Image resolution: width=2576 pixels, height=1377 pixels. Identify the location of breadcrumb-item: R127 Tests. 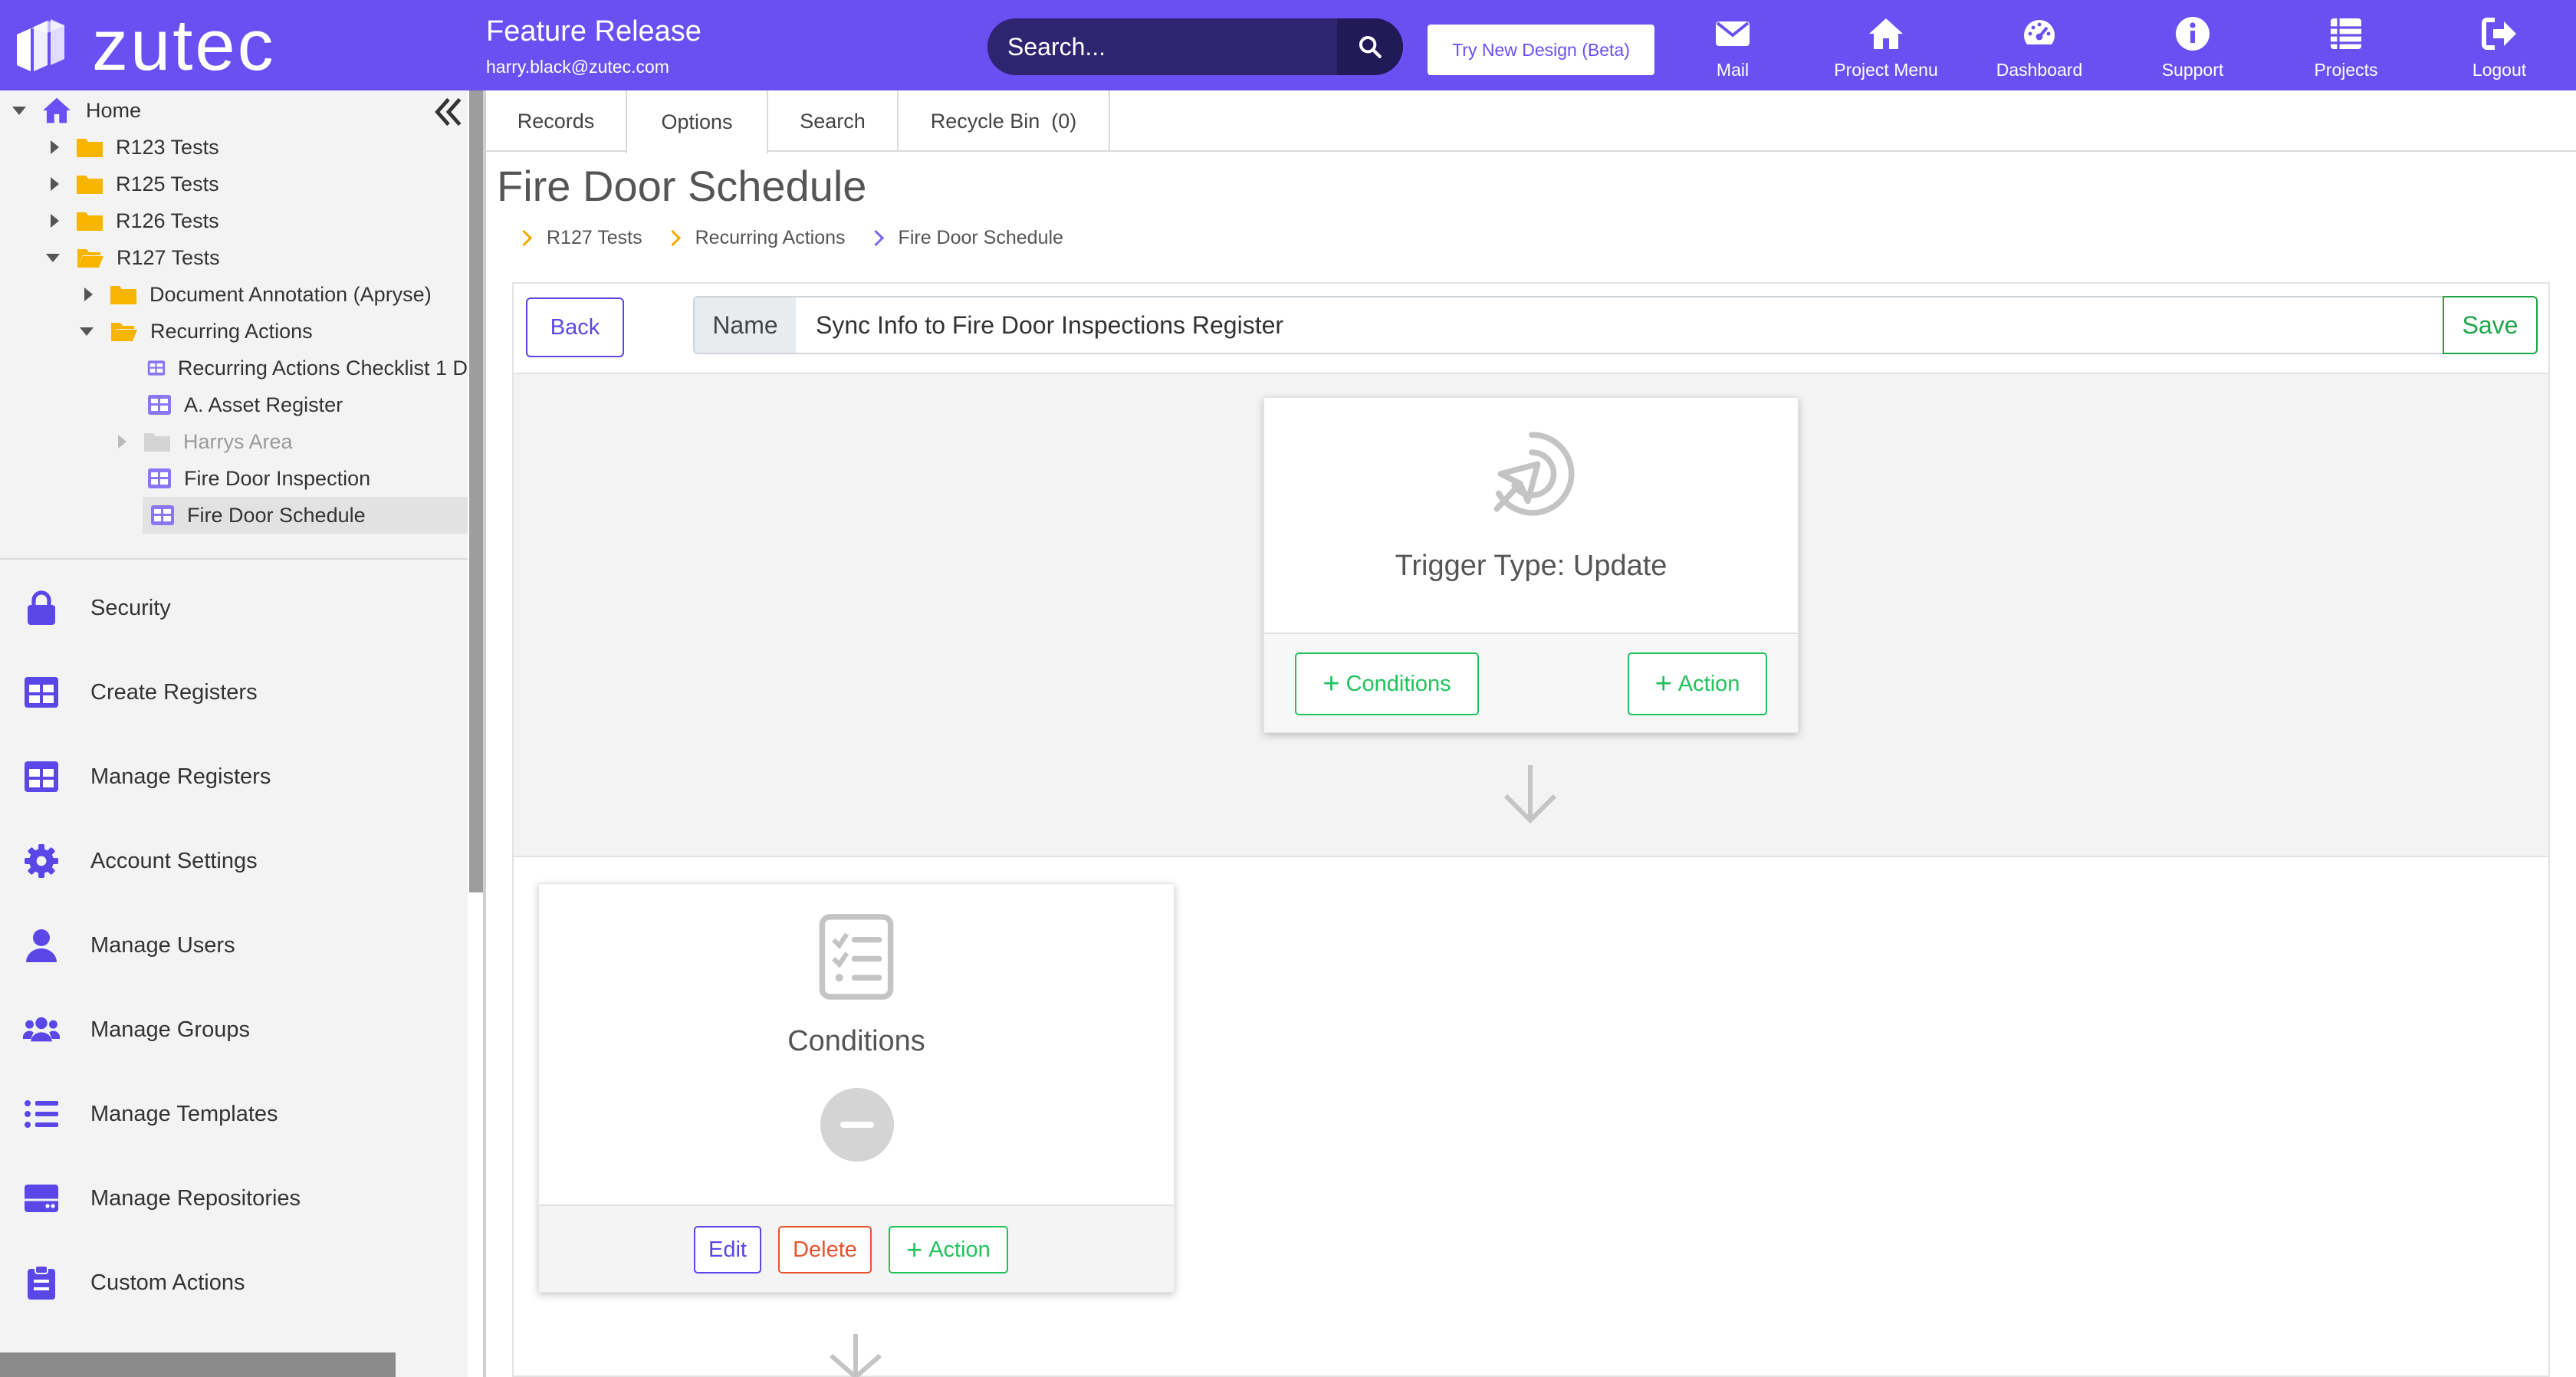
(594, 238).